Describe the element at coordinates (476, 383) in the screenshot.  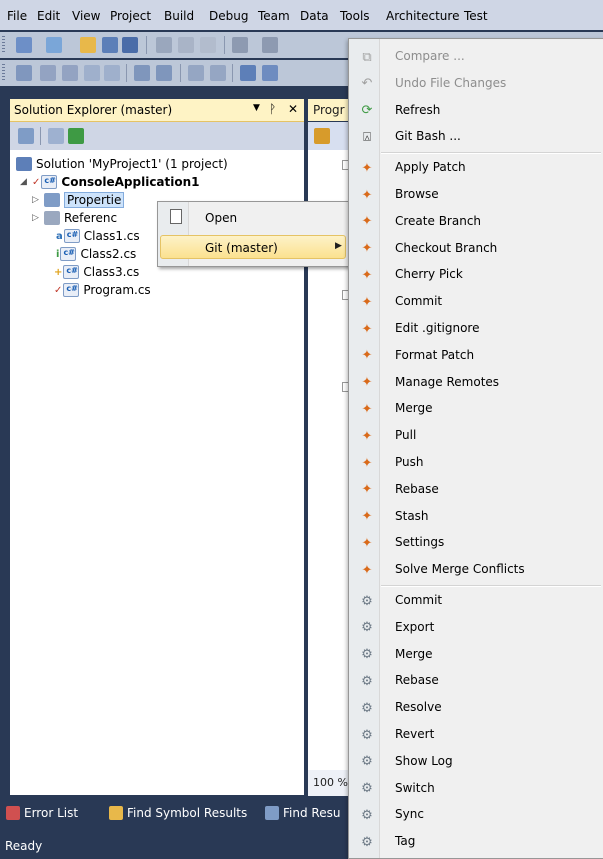
I see `menu-item-git-manage-remotes: ✦ Manage Remotes` at that location.